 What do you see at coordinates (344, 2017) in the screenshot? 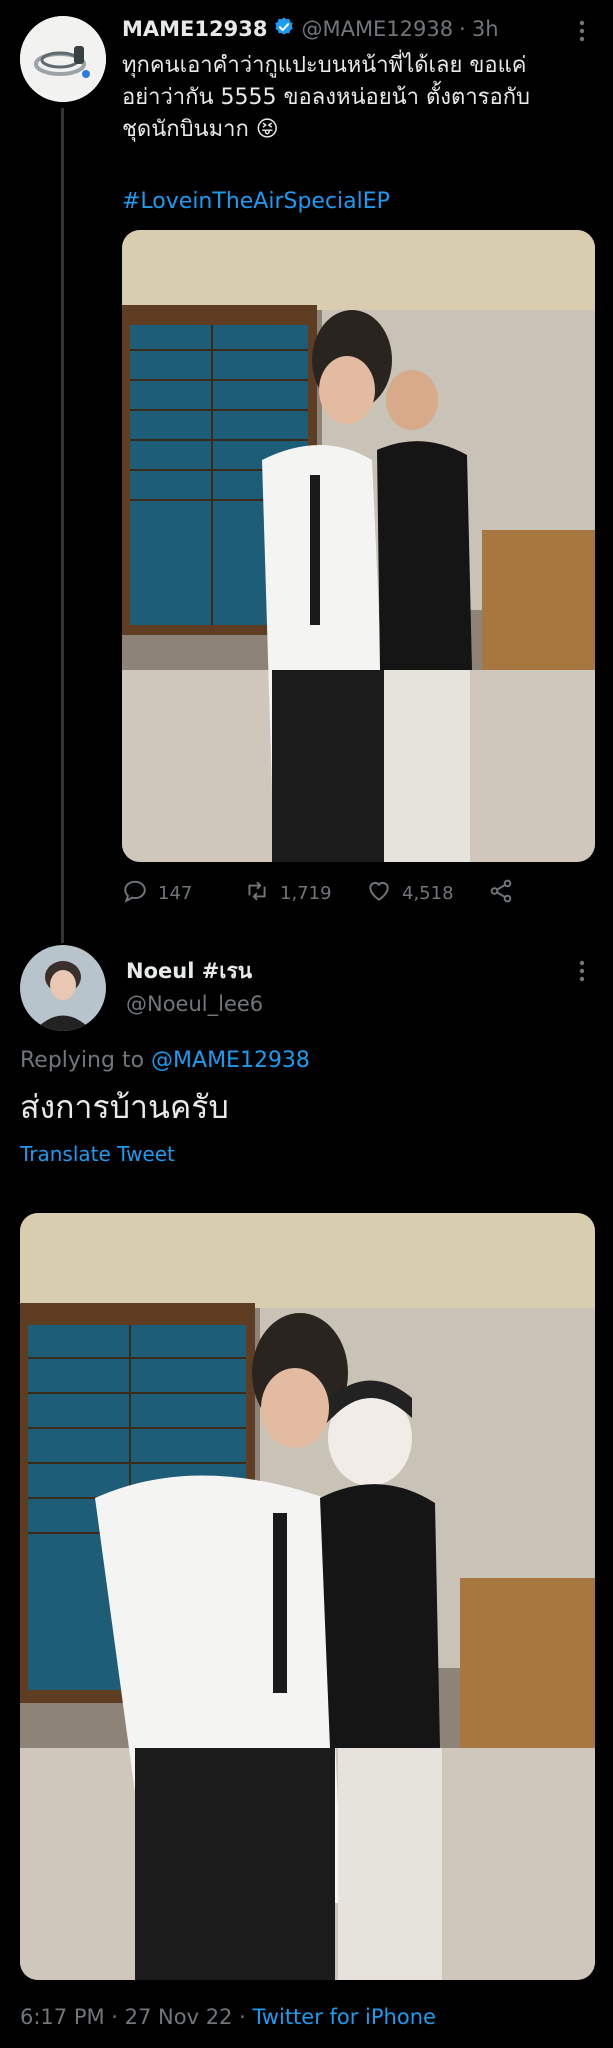
I see `tweet2-source: Twitter for iPhone` at bounding box center [344, 2017].